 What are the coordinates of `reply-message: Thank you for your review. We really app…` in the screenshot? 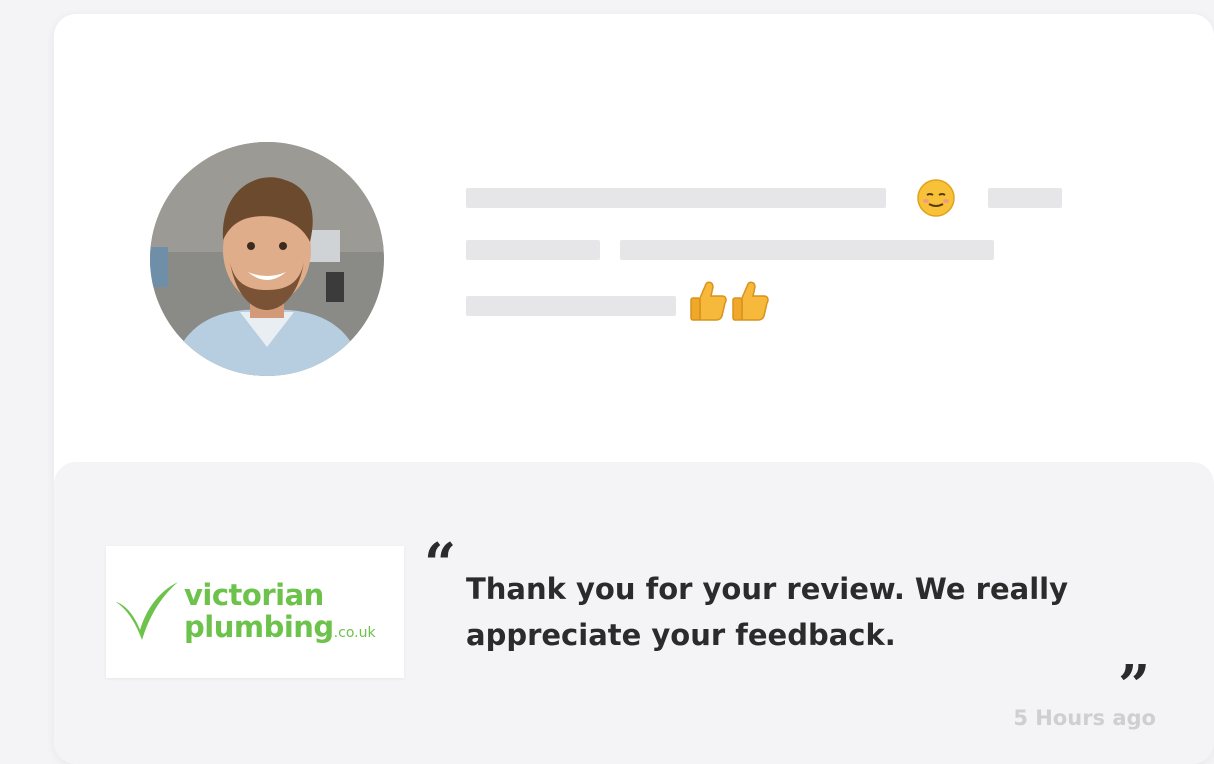 It's located at (767, 612).